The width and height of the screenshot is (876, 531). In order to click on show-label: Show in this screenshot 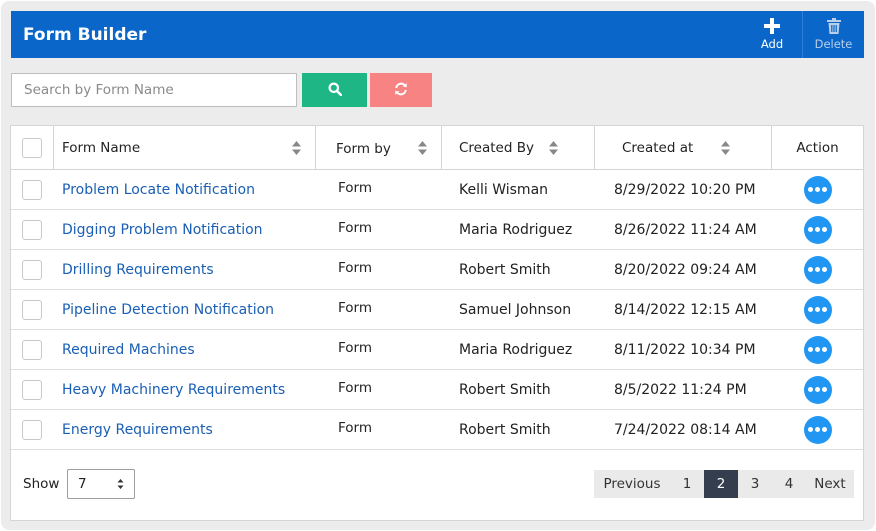, I will do `click(41, 484)`.